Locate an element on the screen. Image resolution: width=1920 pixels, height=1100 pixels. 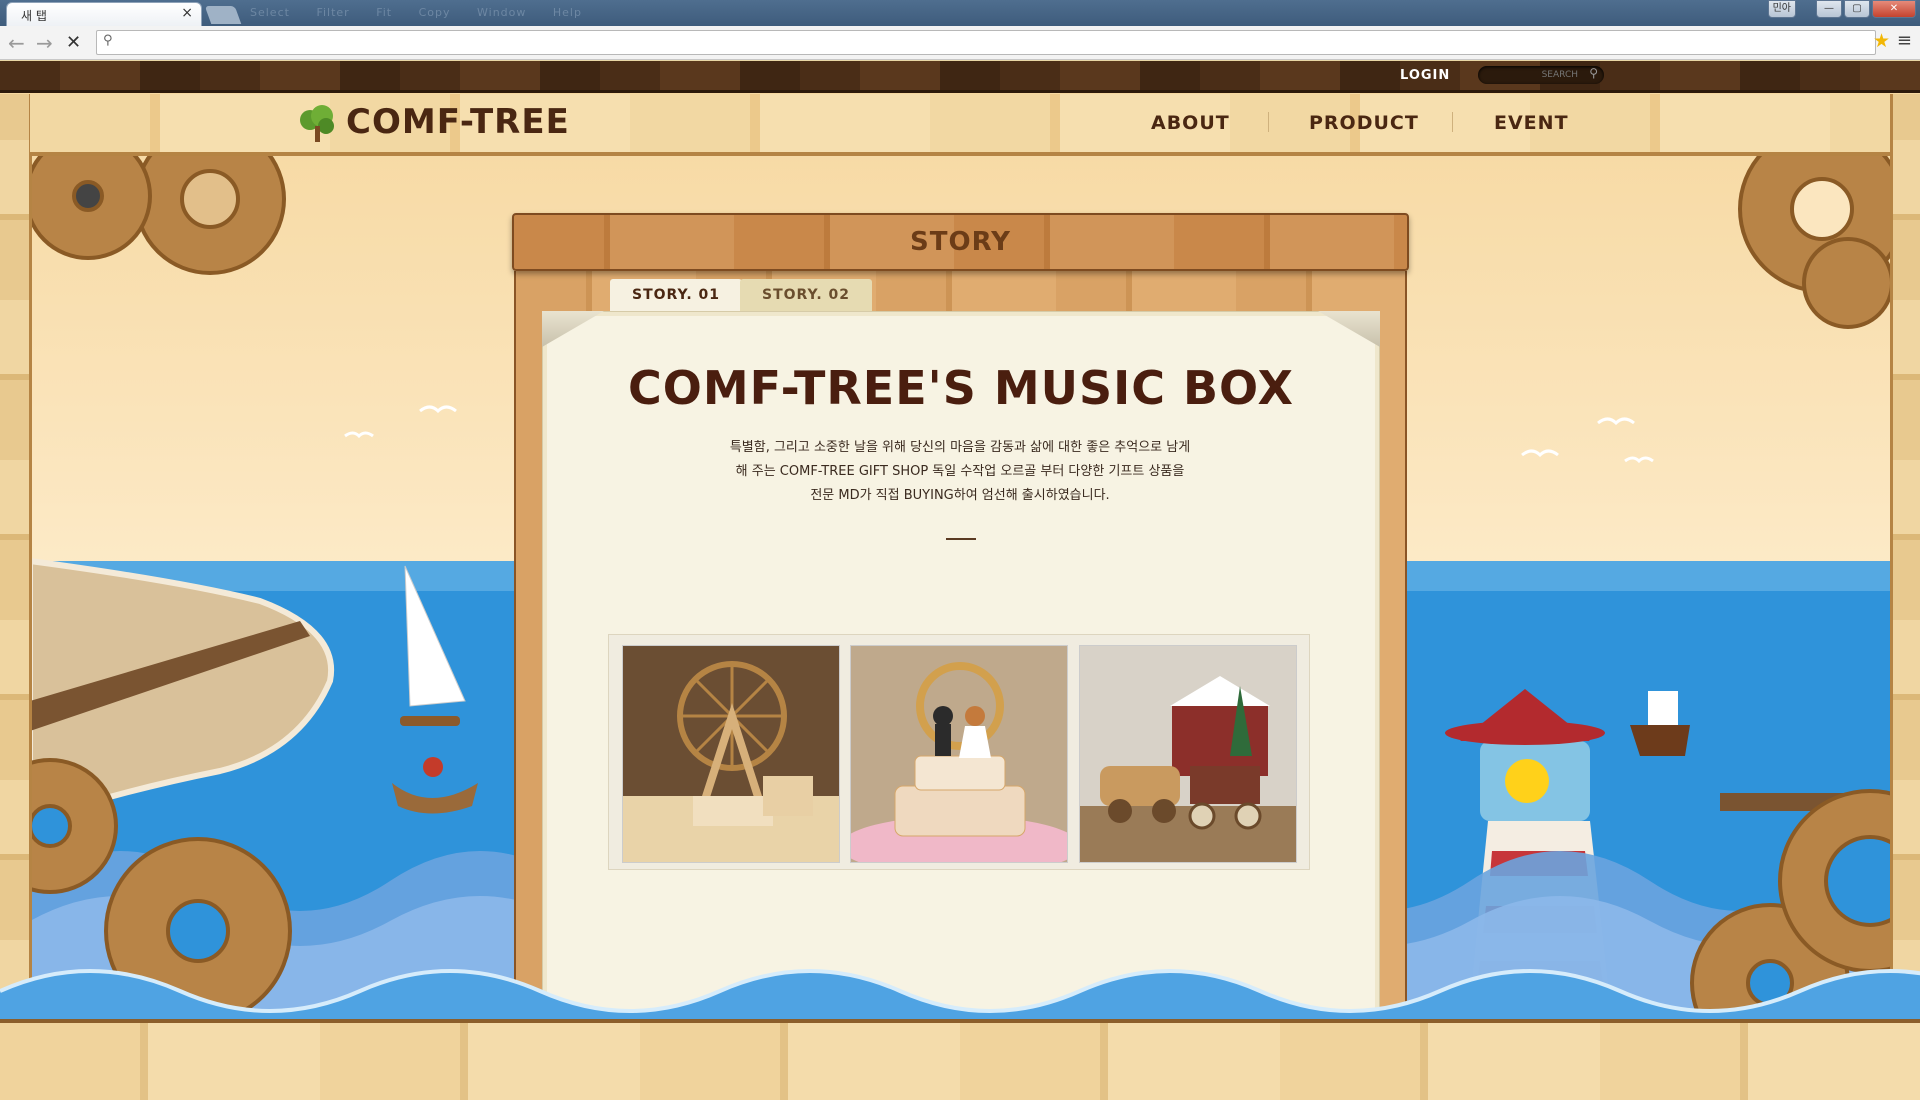
menu-item: Select is located at coordinates (270, 12).